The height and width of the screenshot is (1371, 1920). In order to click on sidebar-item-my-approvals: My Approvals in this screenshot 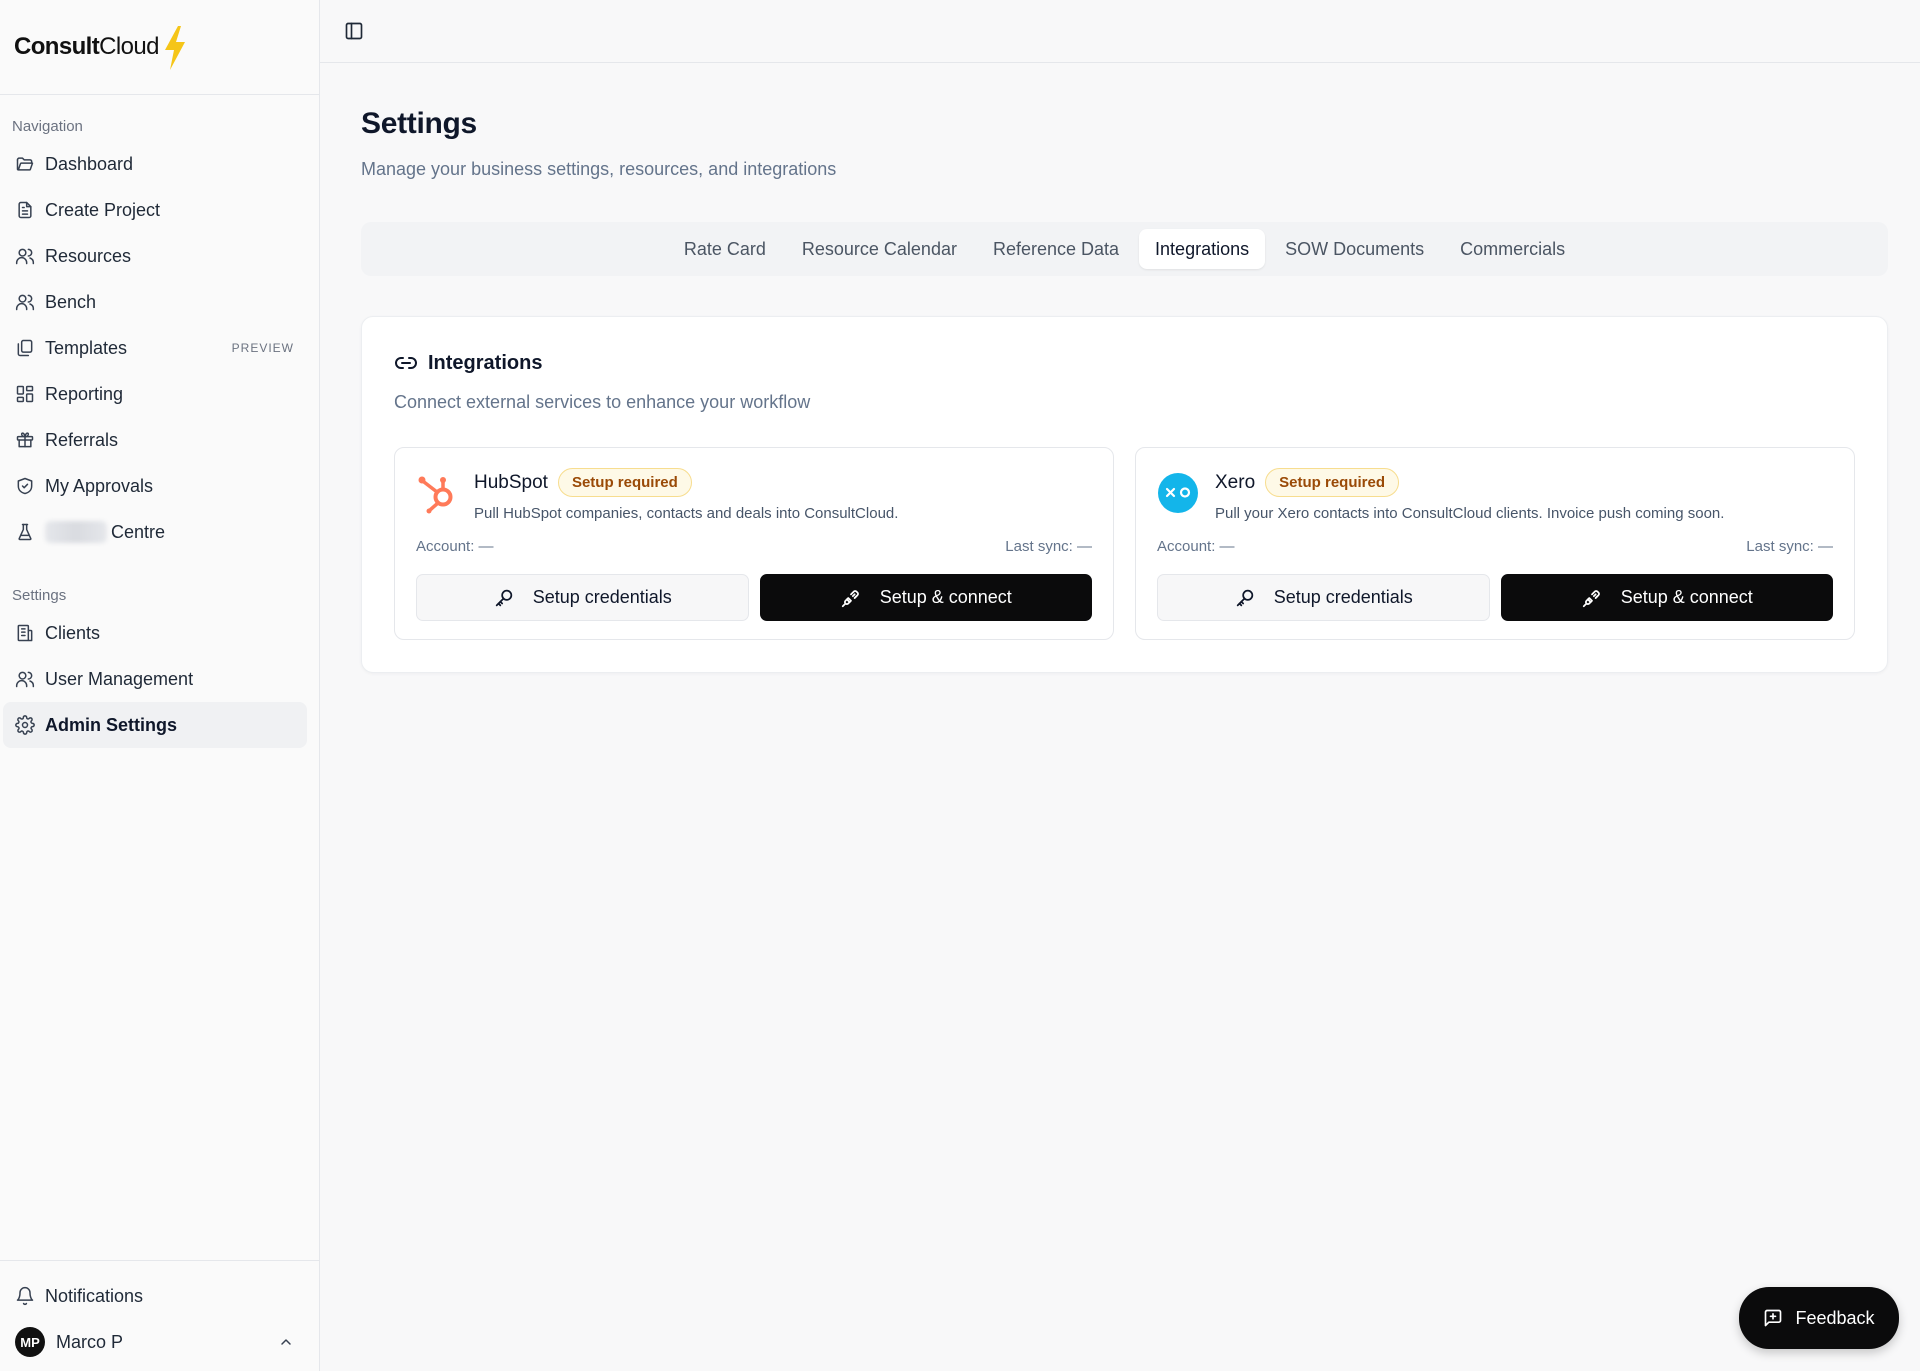, I will do `click(159, 486)`.